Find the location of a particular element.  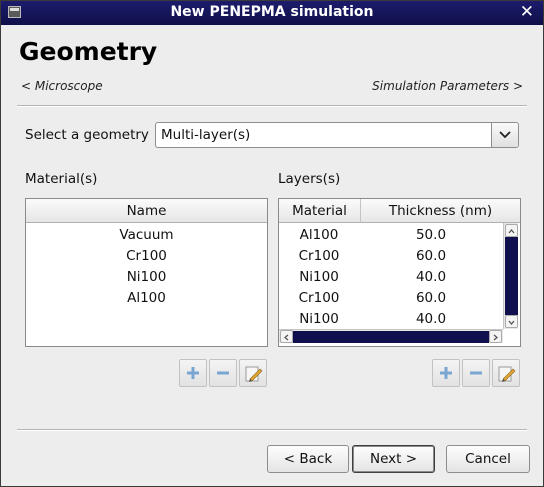

layer-row-thickness: 50.0 is located at coordinates (431, 235).